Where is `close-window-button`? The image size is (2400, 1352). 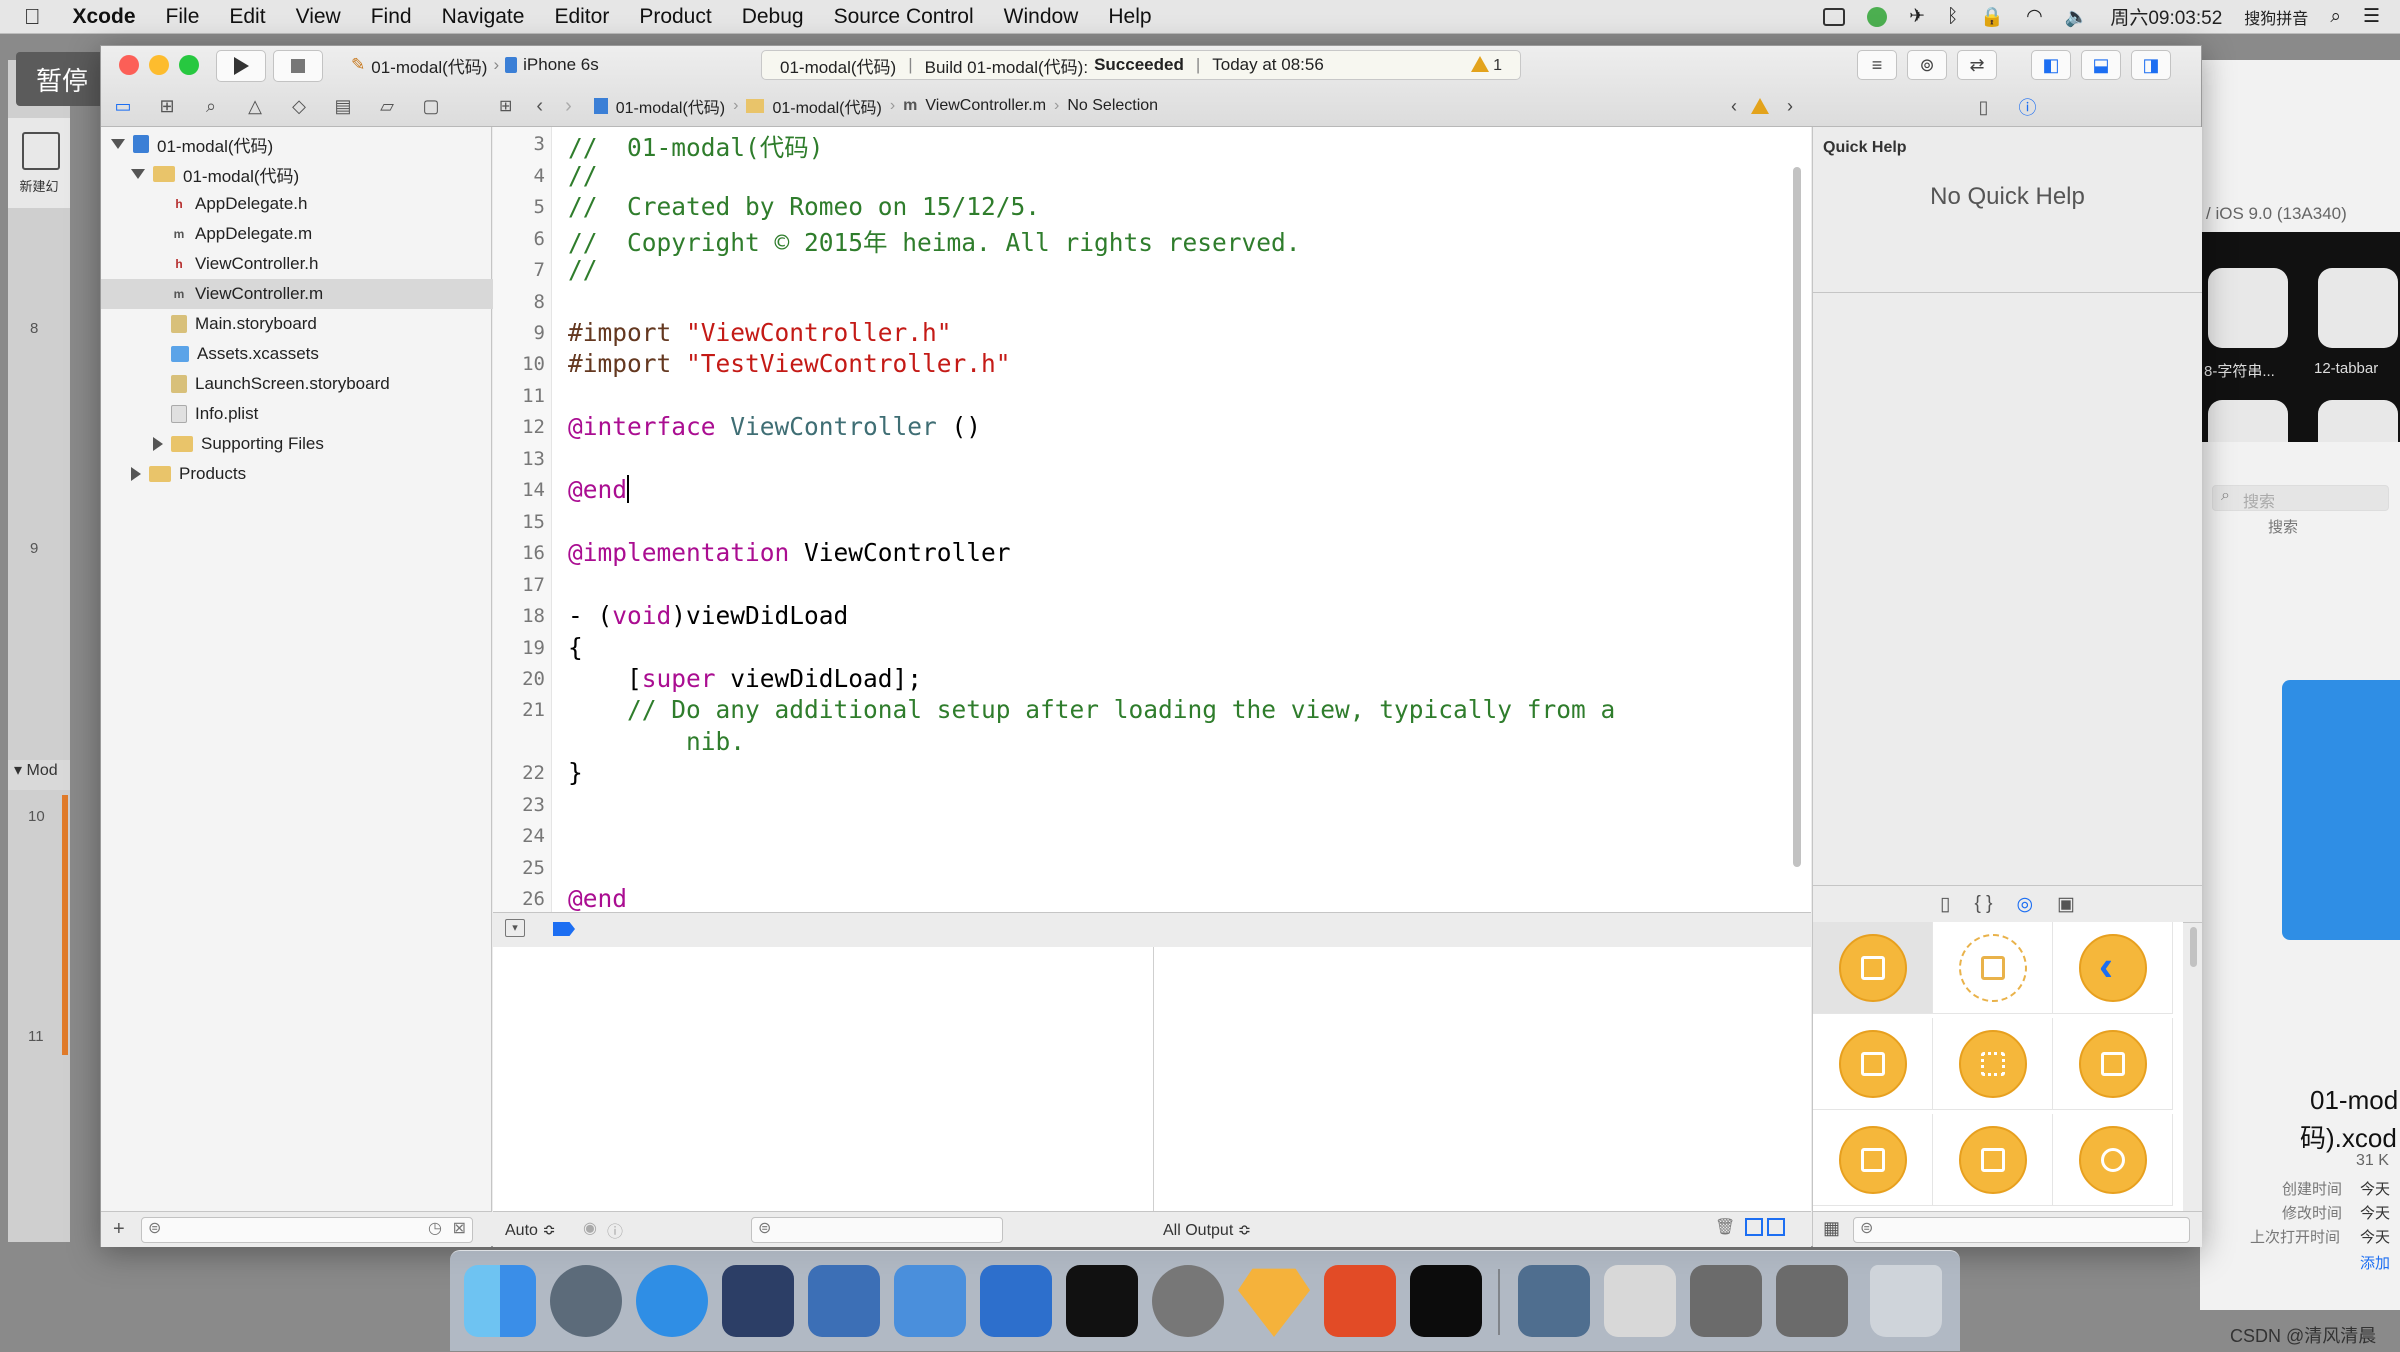 close-window-button is located at coordinates (129, 65).